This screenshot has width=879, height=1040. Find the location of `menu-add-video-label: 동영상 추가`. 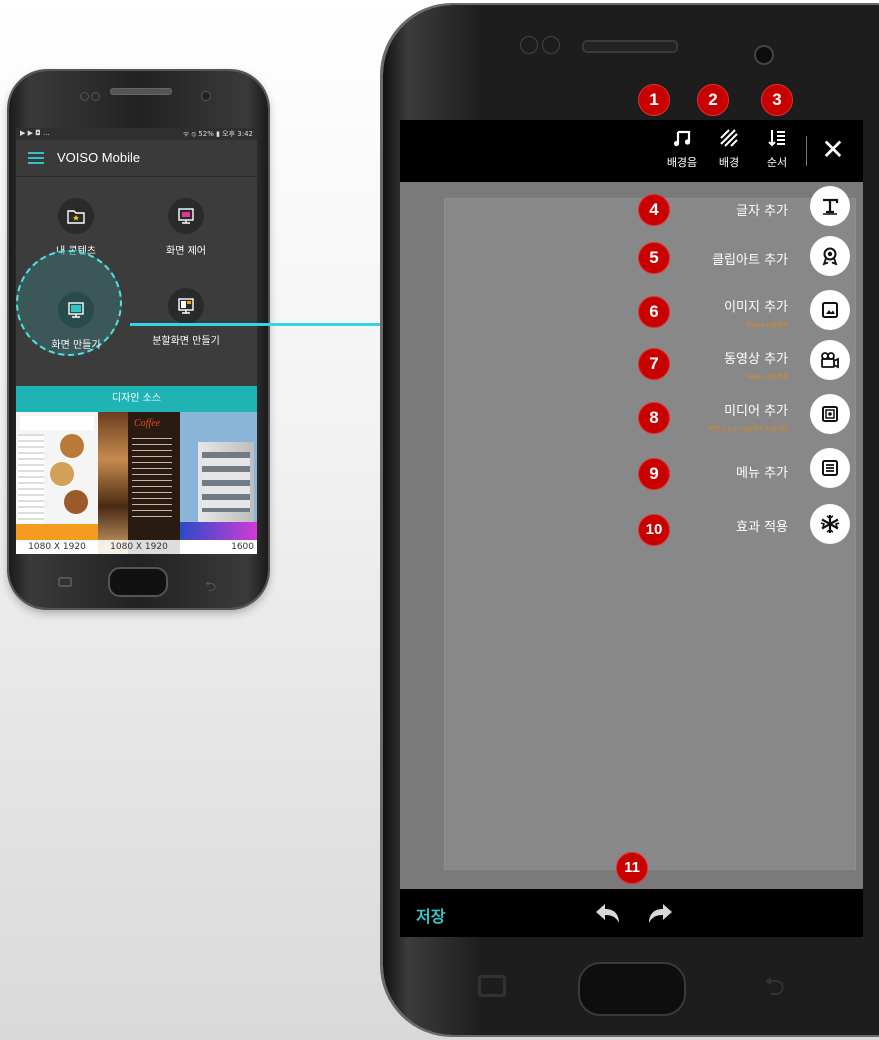

menu-add-video-label: 동영상 추가 is located at coordinates (756, 359).